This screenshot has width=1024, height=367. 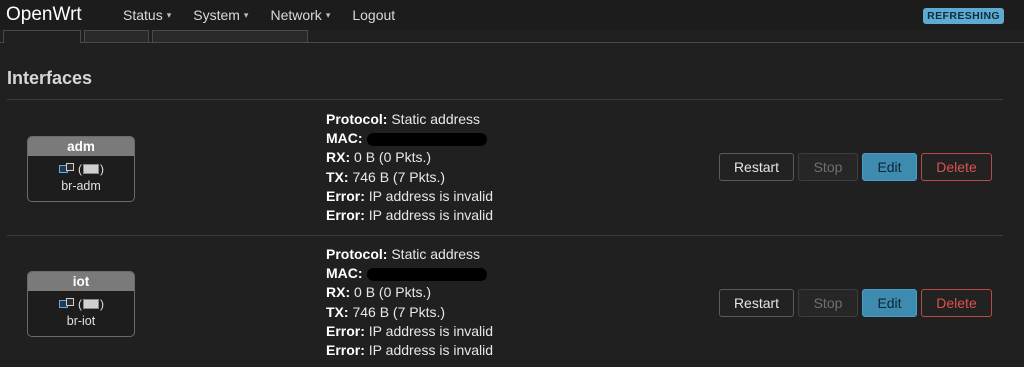 I want to click on interface-name: iot, so click(x=81, y=281).